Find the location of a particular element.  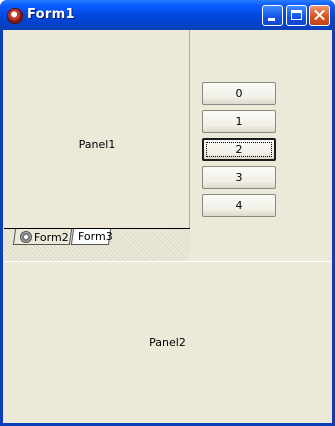

button-0: 0 is located at coordinates (239, 93).